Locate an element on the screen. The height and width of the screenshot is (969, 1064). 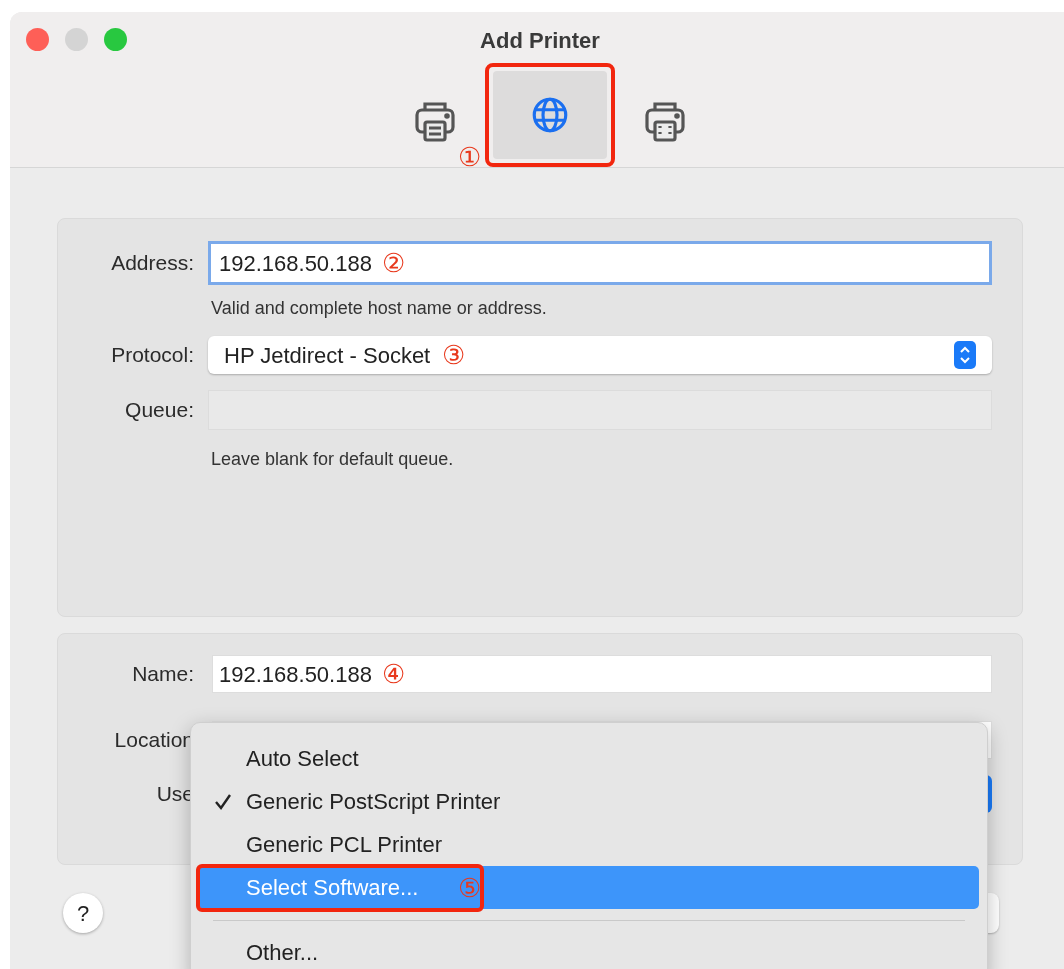
hint-text: Leave blank for default queue. is located at coordinates (333, 459).